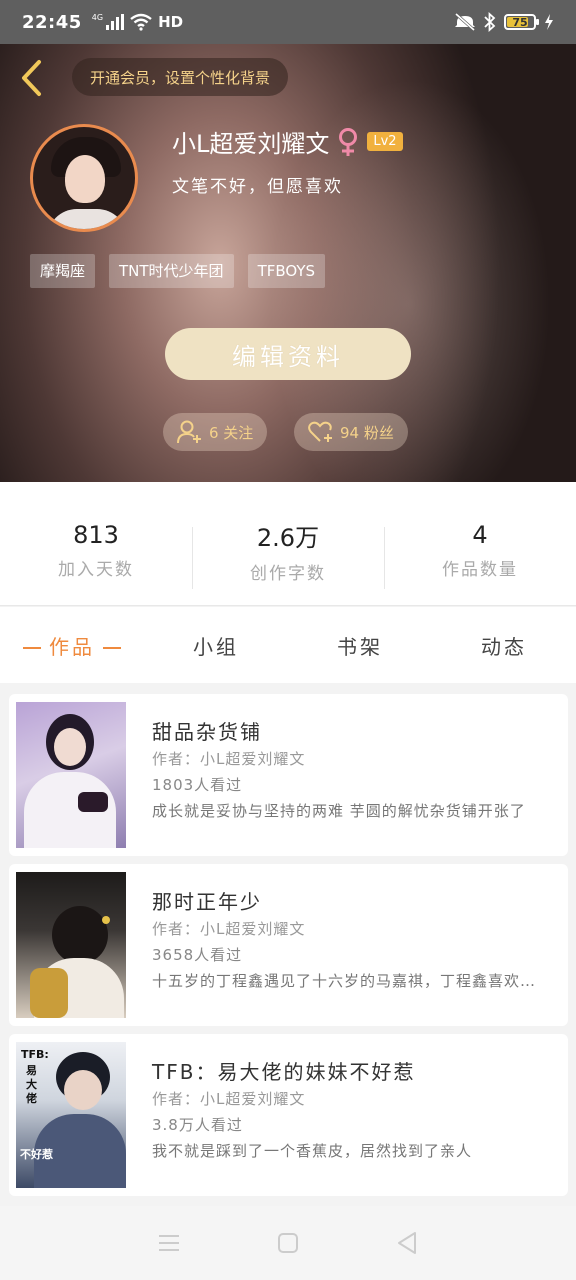 This screenshot has width=576, height=1280. I want to click on book-description: 成长就是妥协与坚持的两难 芋圆的解忧杂货铺开张了, so click(339, 811).